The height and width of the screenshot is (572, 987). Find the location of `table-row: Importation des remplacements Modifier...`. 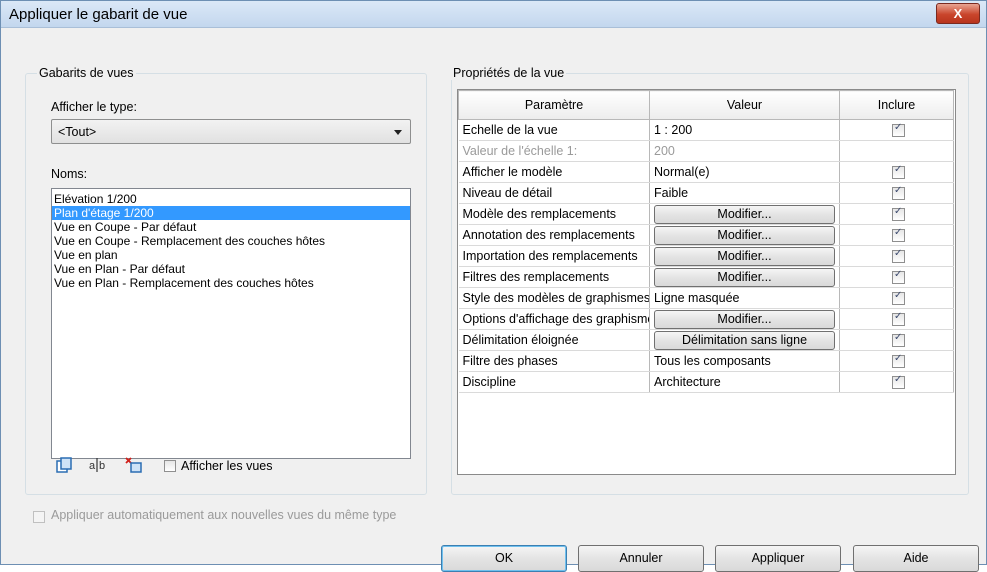

table-row: Importation des remplacements Modifier... is located at coordinates (706, 256).